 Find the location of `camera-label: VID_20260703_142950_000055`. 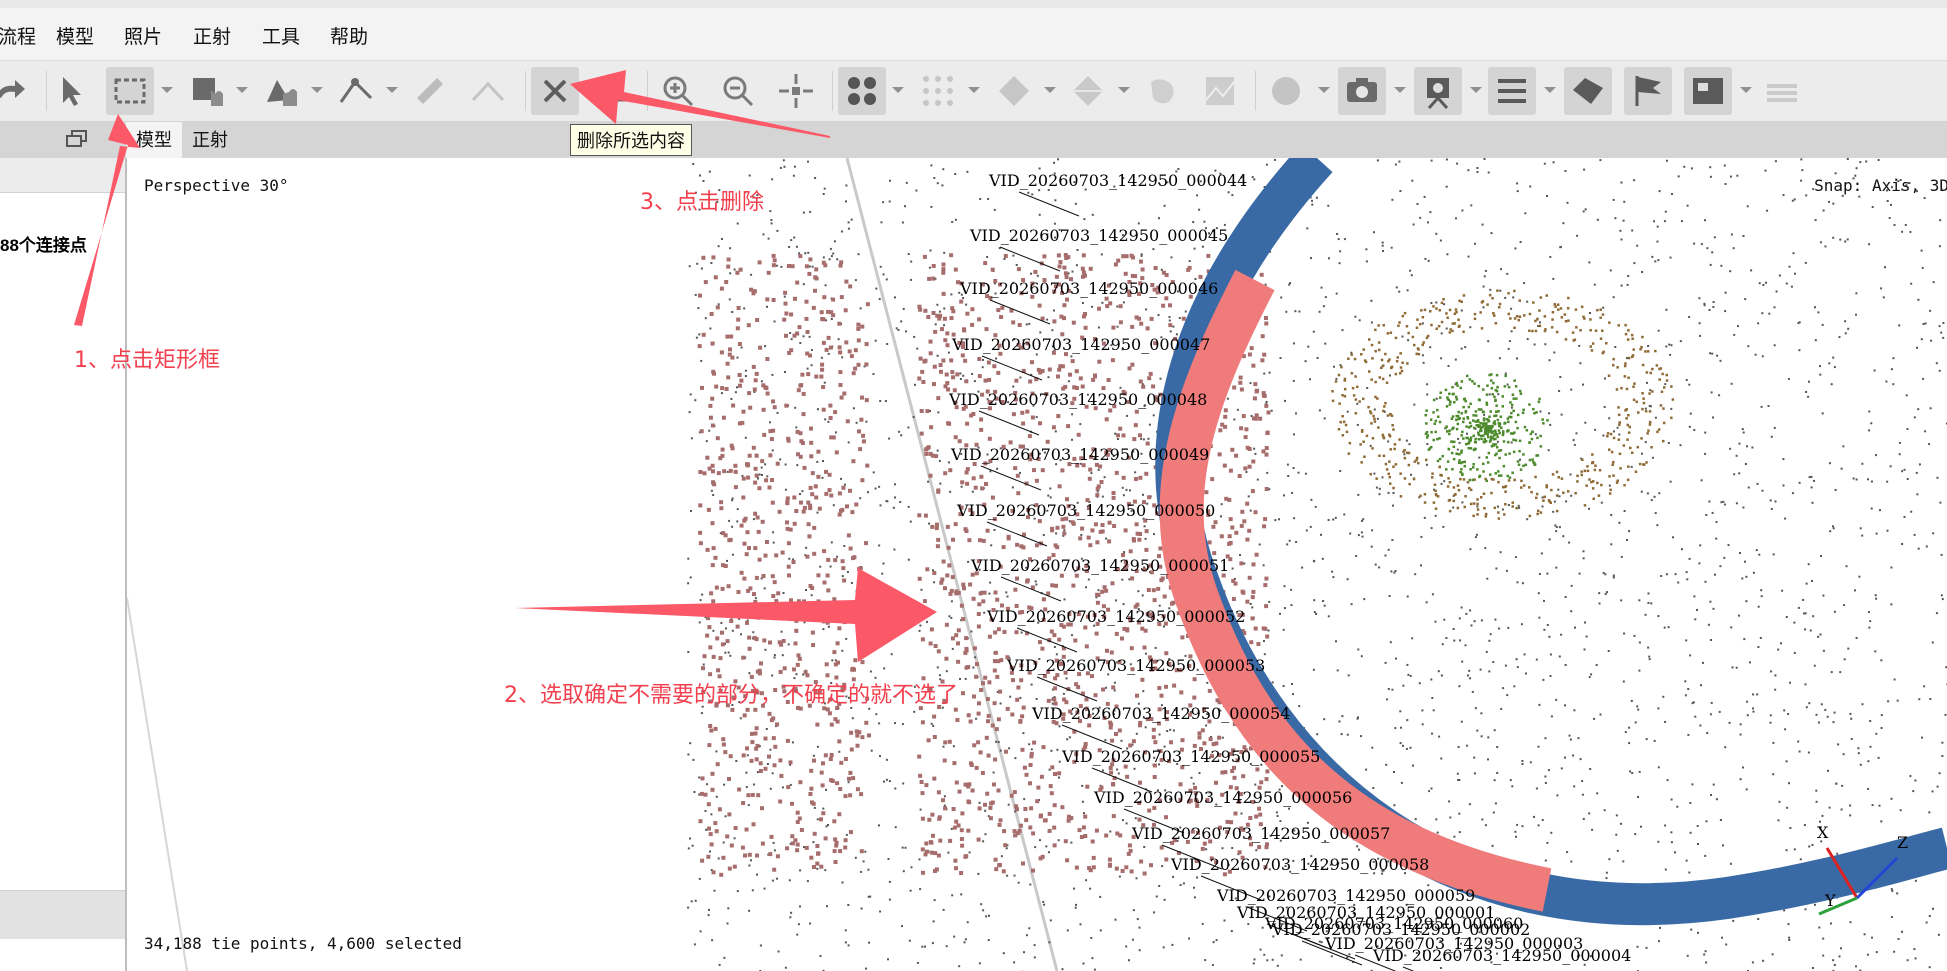

camera-label: VID_20260703_142950_000055 is located at coordinates (1190, 756).